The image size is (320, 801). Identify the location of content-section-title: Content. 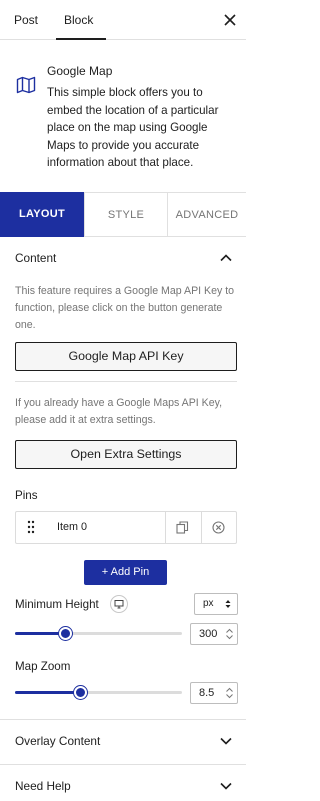
(36, 258).